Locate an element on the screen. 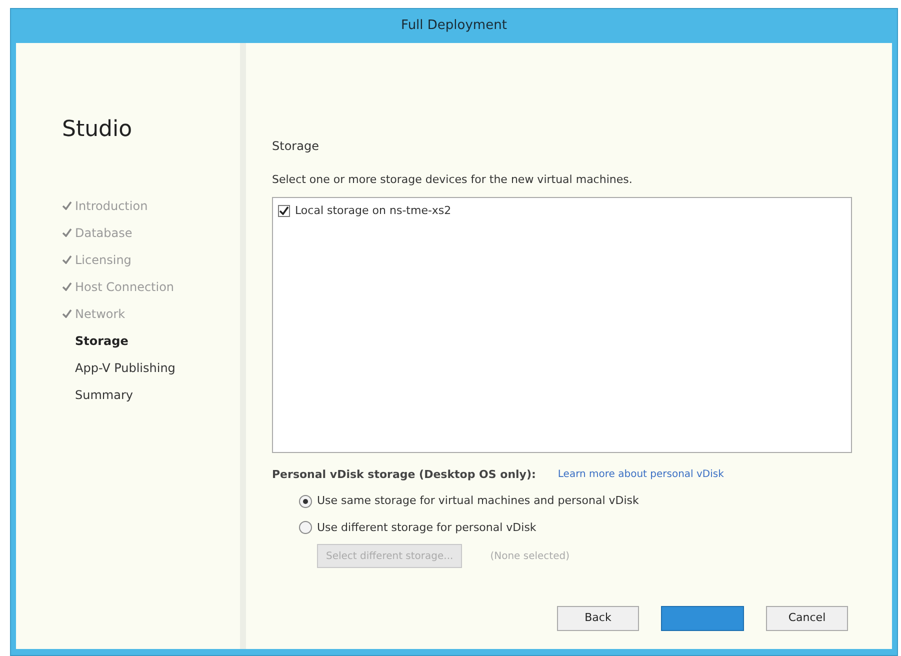  vdisk-heading: Personal vDisk storage (Desktop OS only): is located at coordinates (404, 474).